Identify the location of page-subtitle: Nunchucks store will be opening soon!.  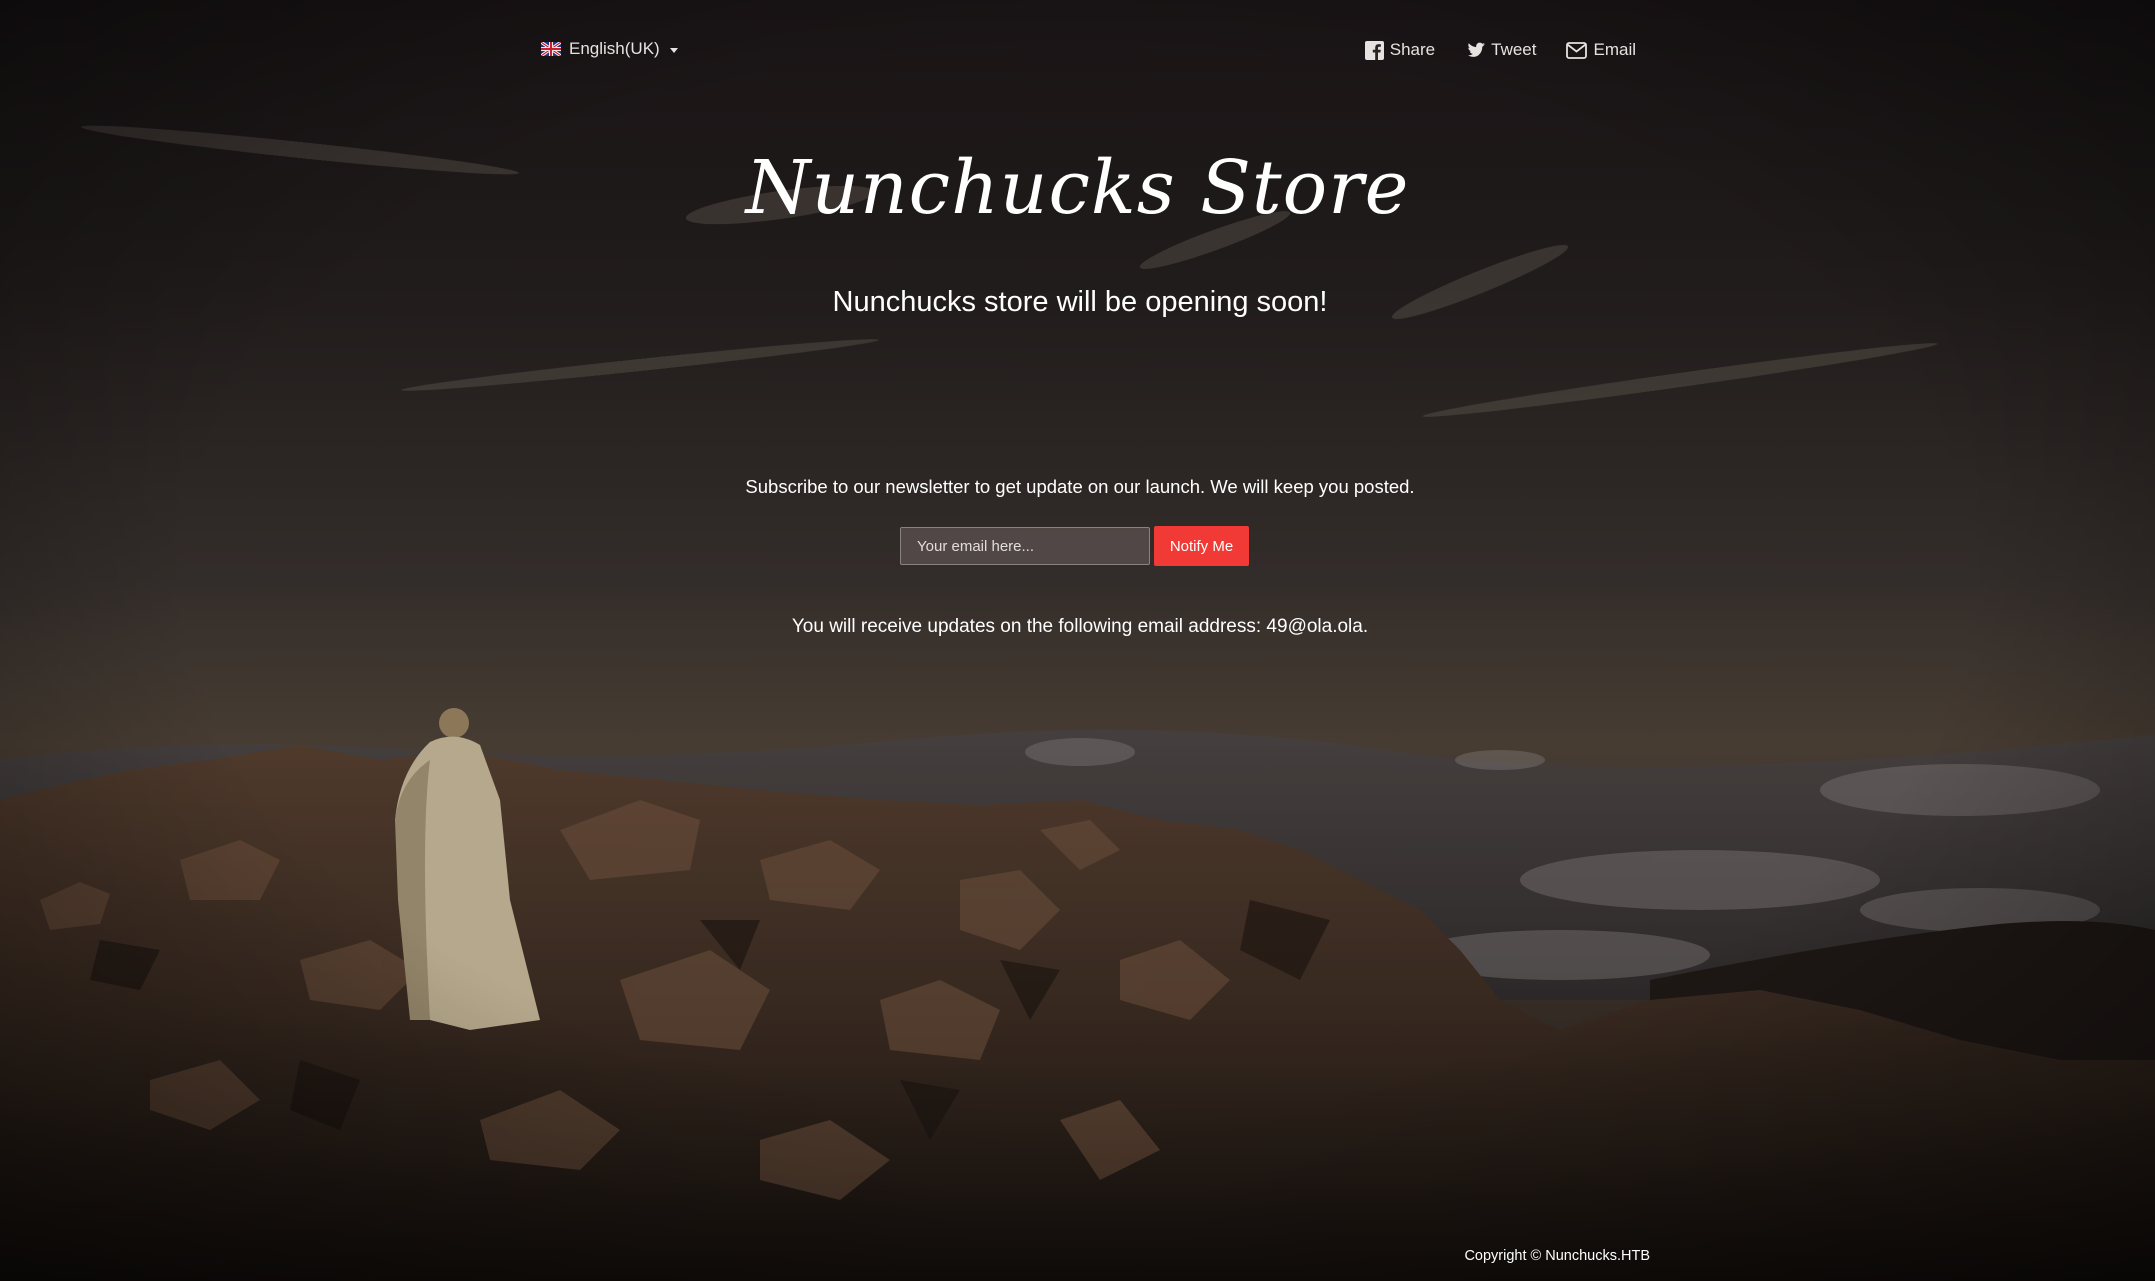
(1080, 302).